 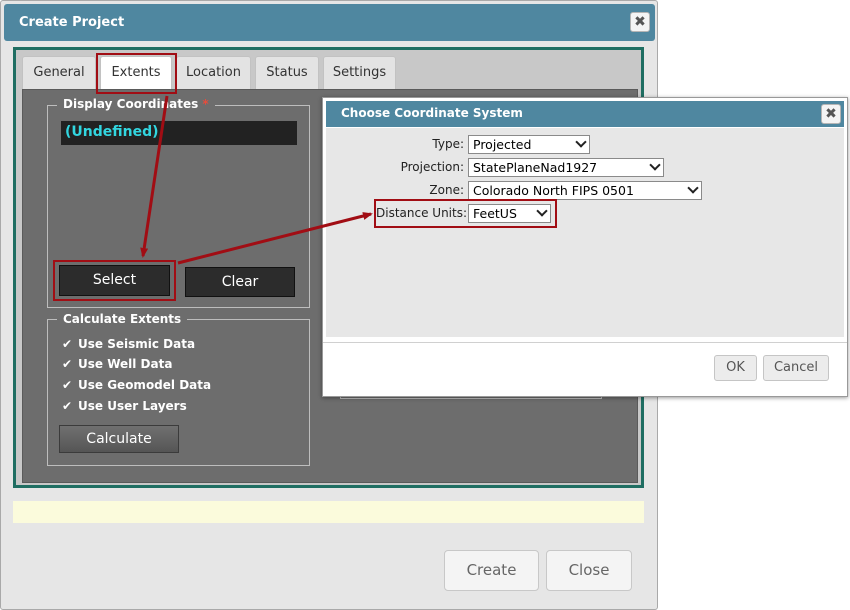 What do you see at coordinates (256, 180) in the screenshot?
I see `annotation-arrows` at bounding box center [256, 180].